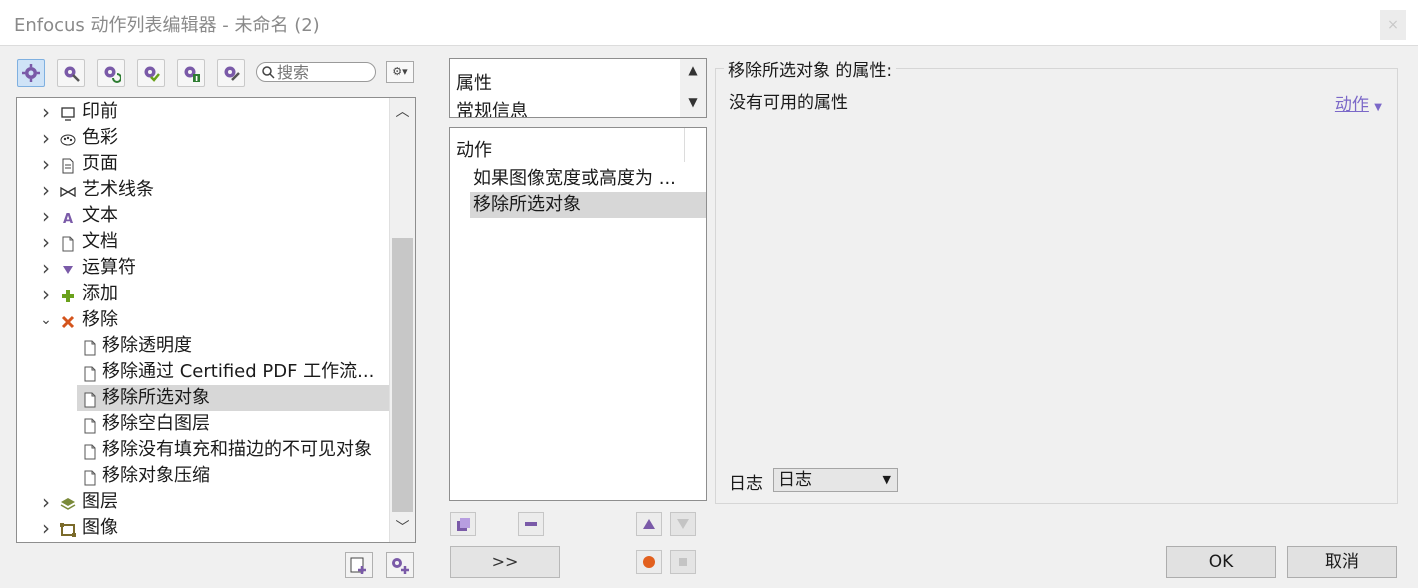 This screenshot has width=1418, height=588. What do you see at coordinates (100, 215) in the screenshot?
I see `tree-item-label: 文本` at bounding box center [100, 215].